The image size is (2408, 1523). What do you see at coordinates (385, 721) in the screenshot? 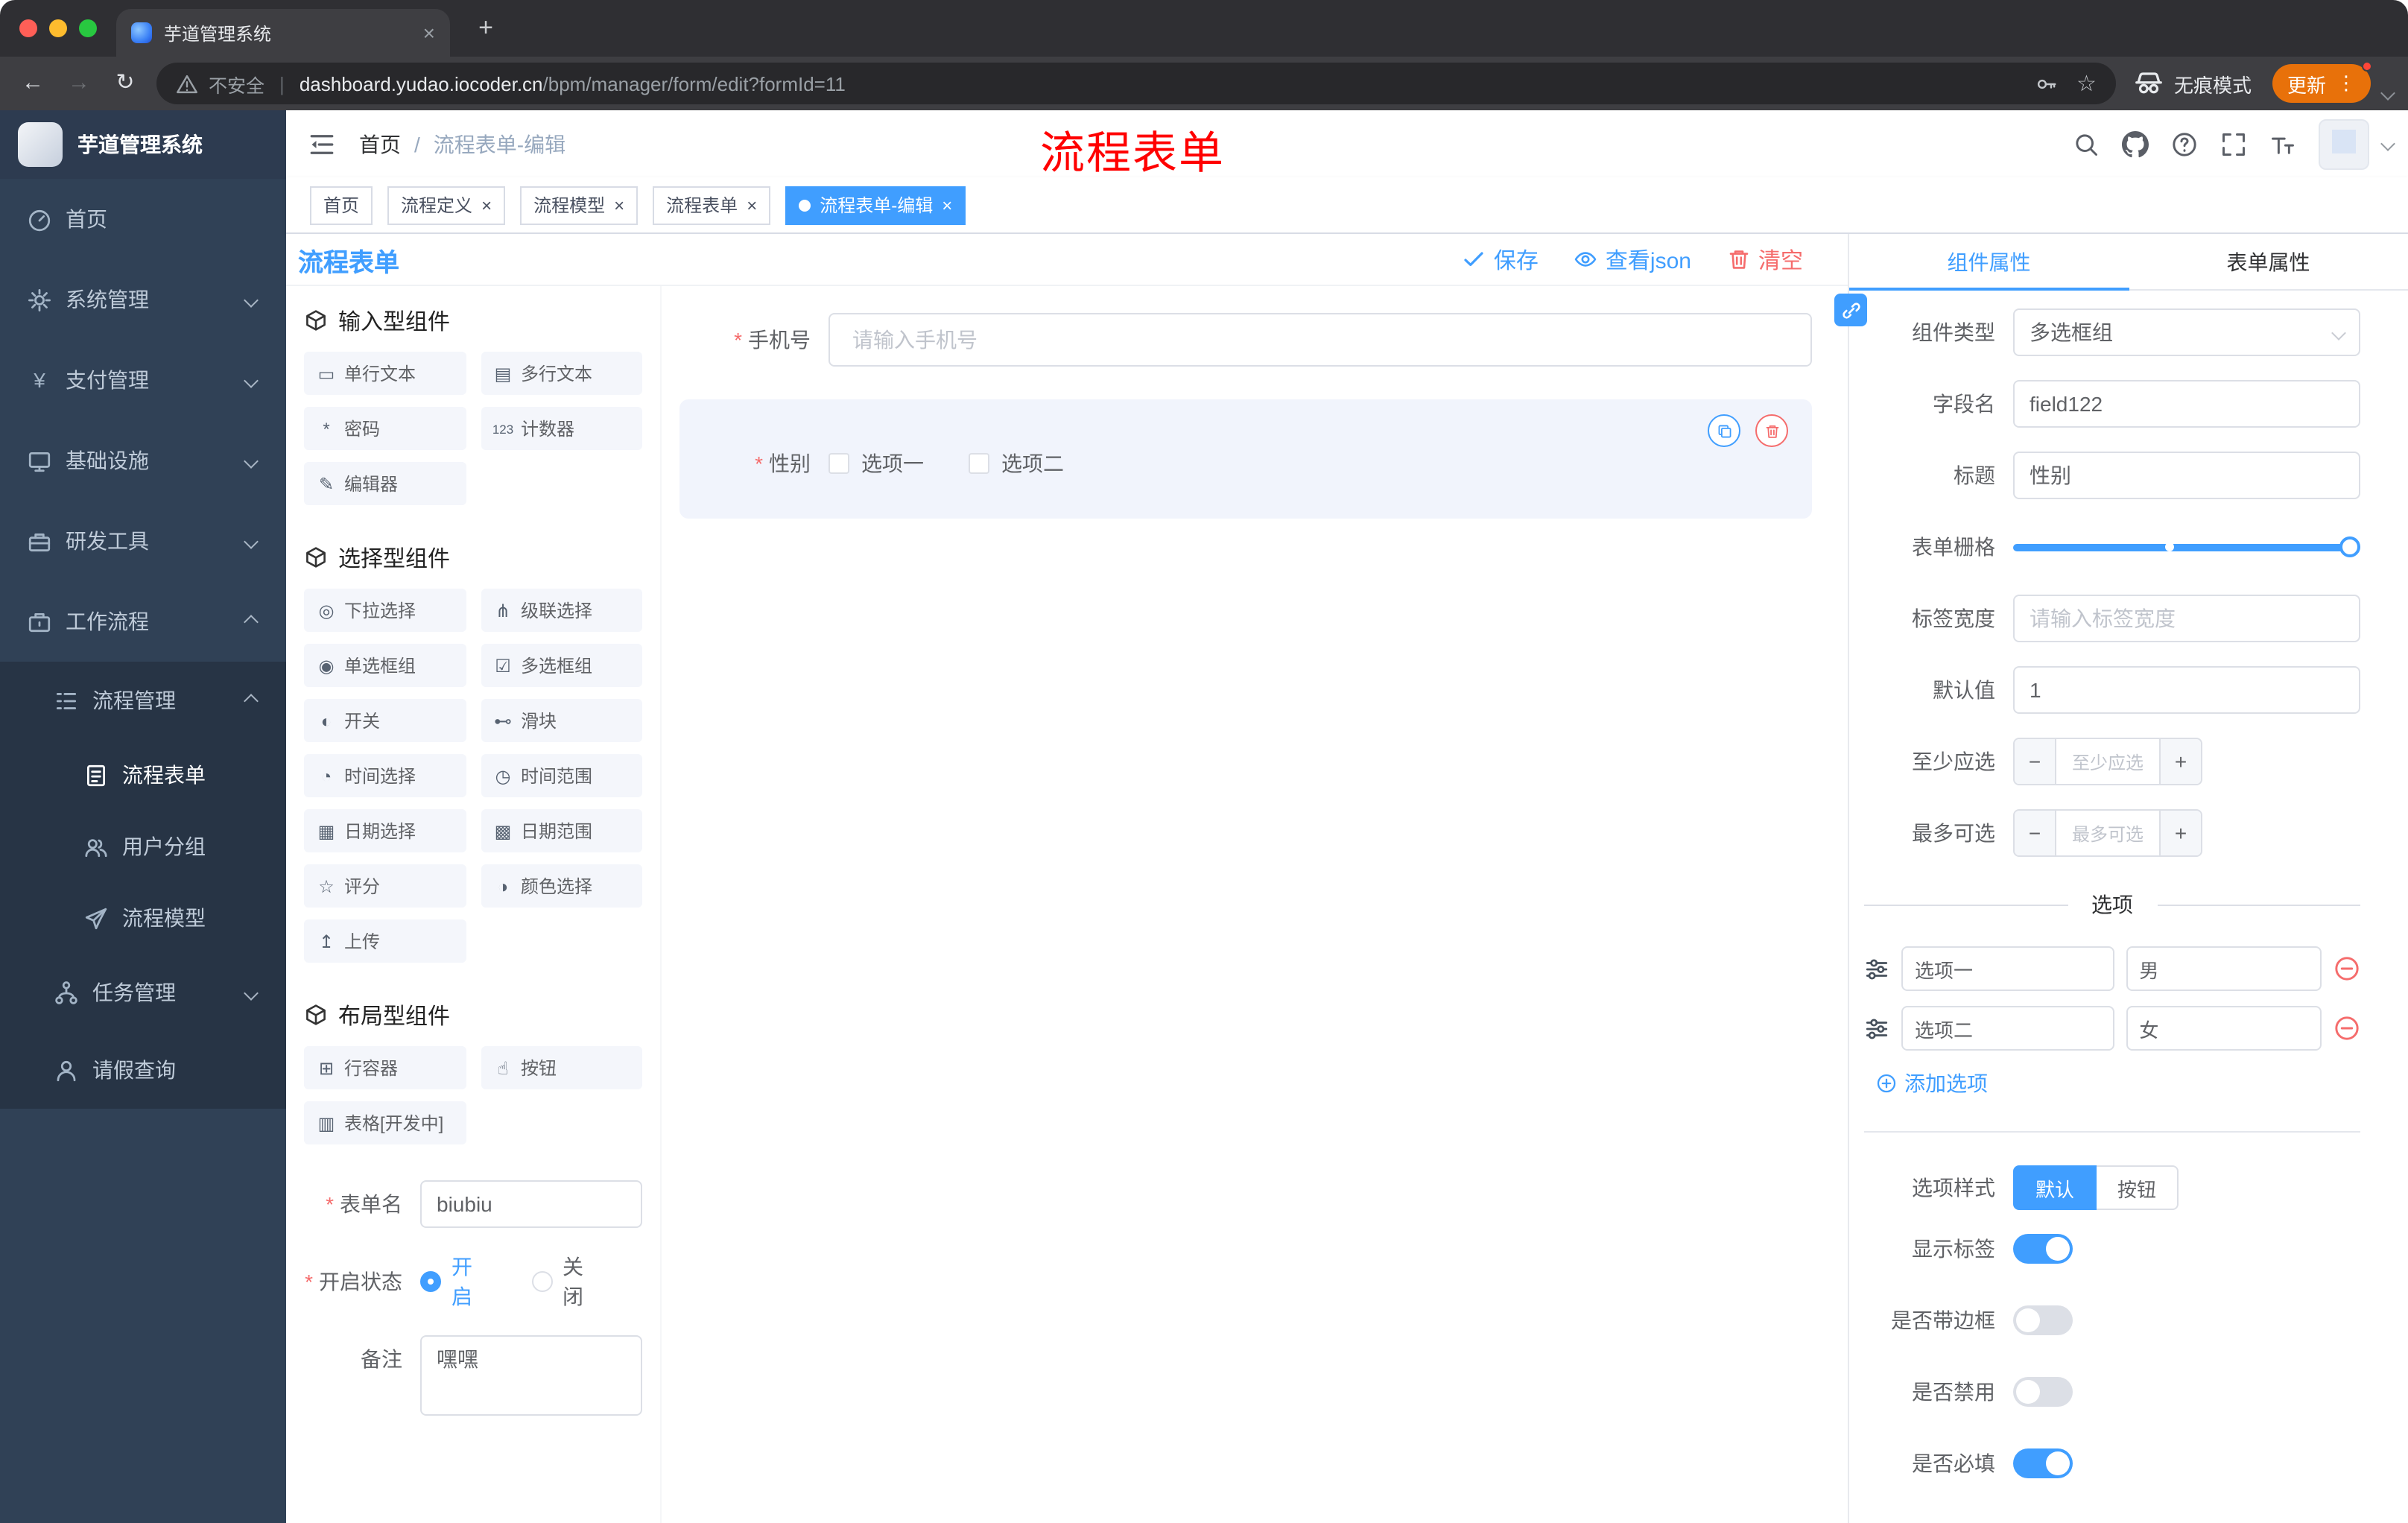
I see `component-item-switch: ◐ 开关` at bounding box center [385, 721].